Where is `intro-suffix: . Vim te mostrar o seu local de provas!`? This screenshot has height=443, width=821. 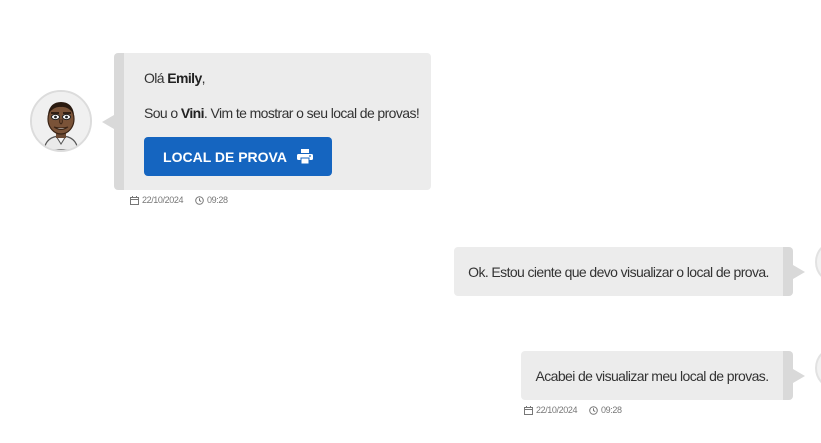 intro-suffix: . Vim te mostrar o seu local de provas! is located at coordinates (311, 113).